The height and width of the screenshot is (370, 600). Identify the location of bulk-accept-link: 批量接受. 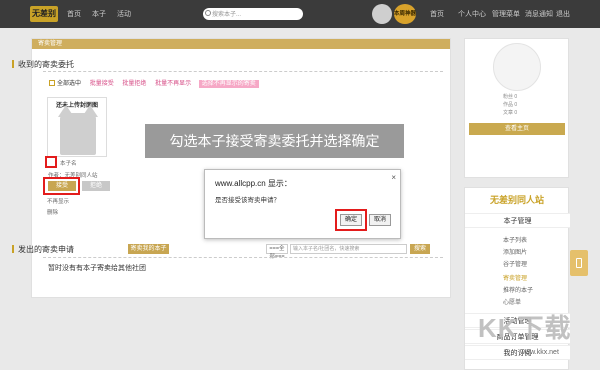
(102, 84).